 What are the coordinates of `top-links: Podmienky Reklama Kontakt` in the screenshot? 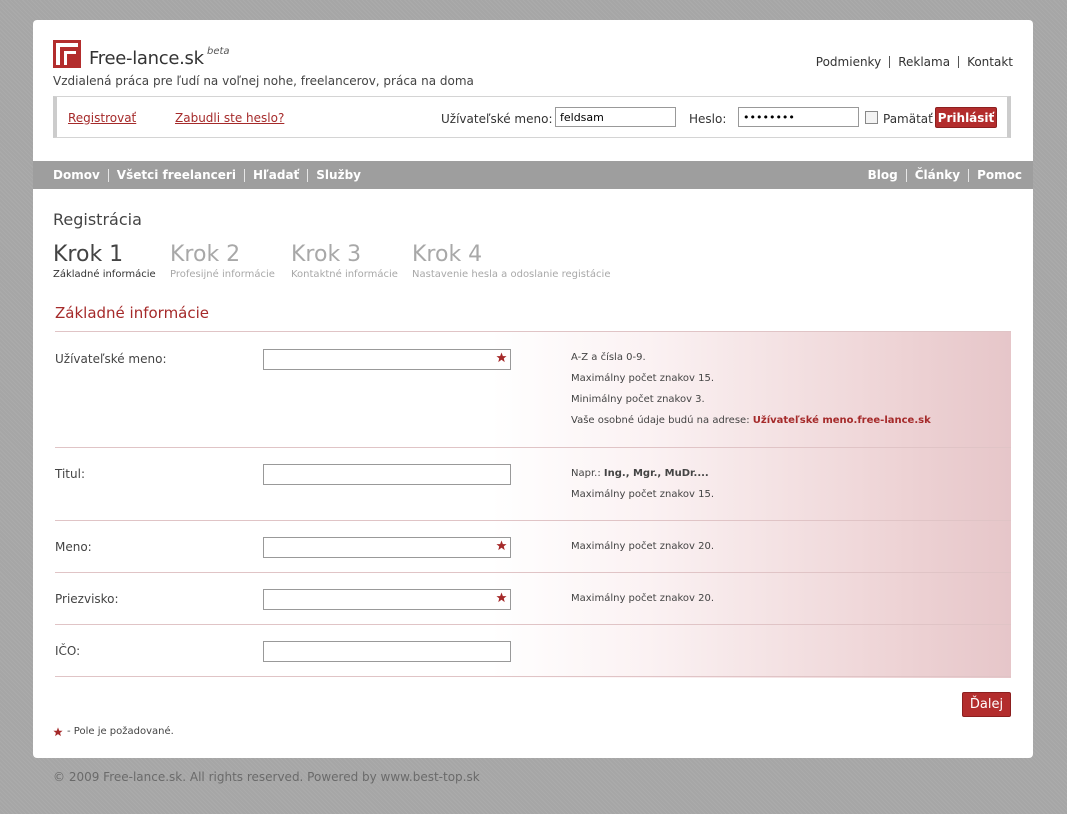 It's located at (910, 62).